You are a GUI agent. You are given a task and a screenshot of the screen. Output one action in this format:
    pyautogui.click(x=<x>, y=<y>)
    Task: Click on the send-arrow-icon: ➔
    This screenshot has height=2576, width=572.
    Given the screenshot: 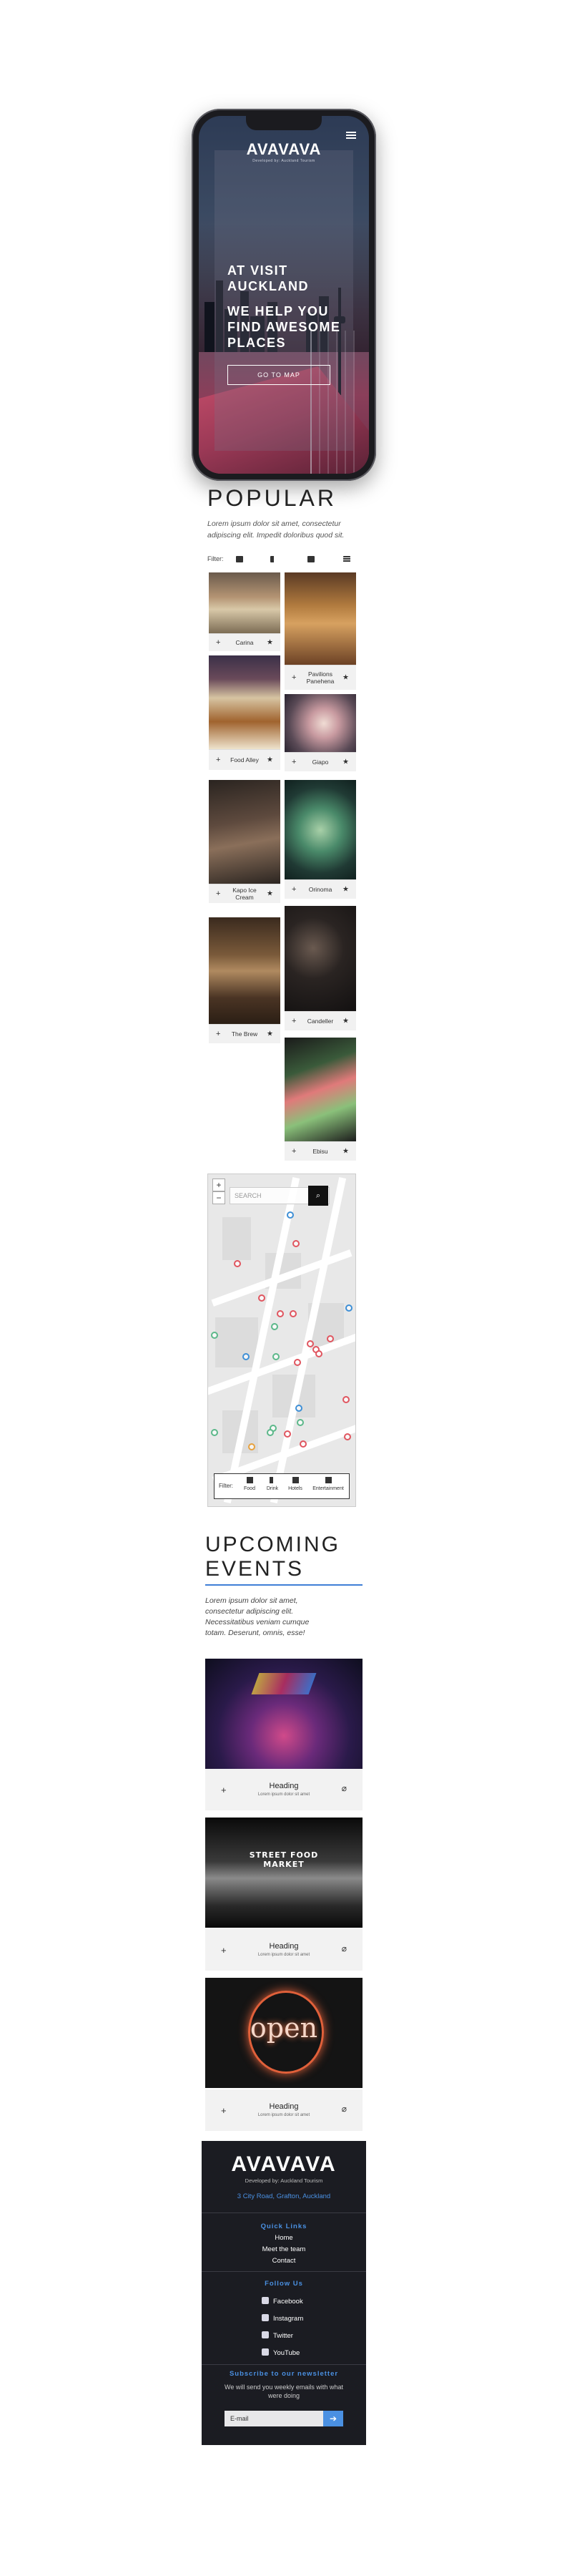 What is the action you would take?
    pyautogui.click(x=333, y=2418)
    